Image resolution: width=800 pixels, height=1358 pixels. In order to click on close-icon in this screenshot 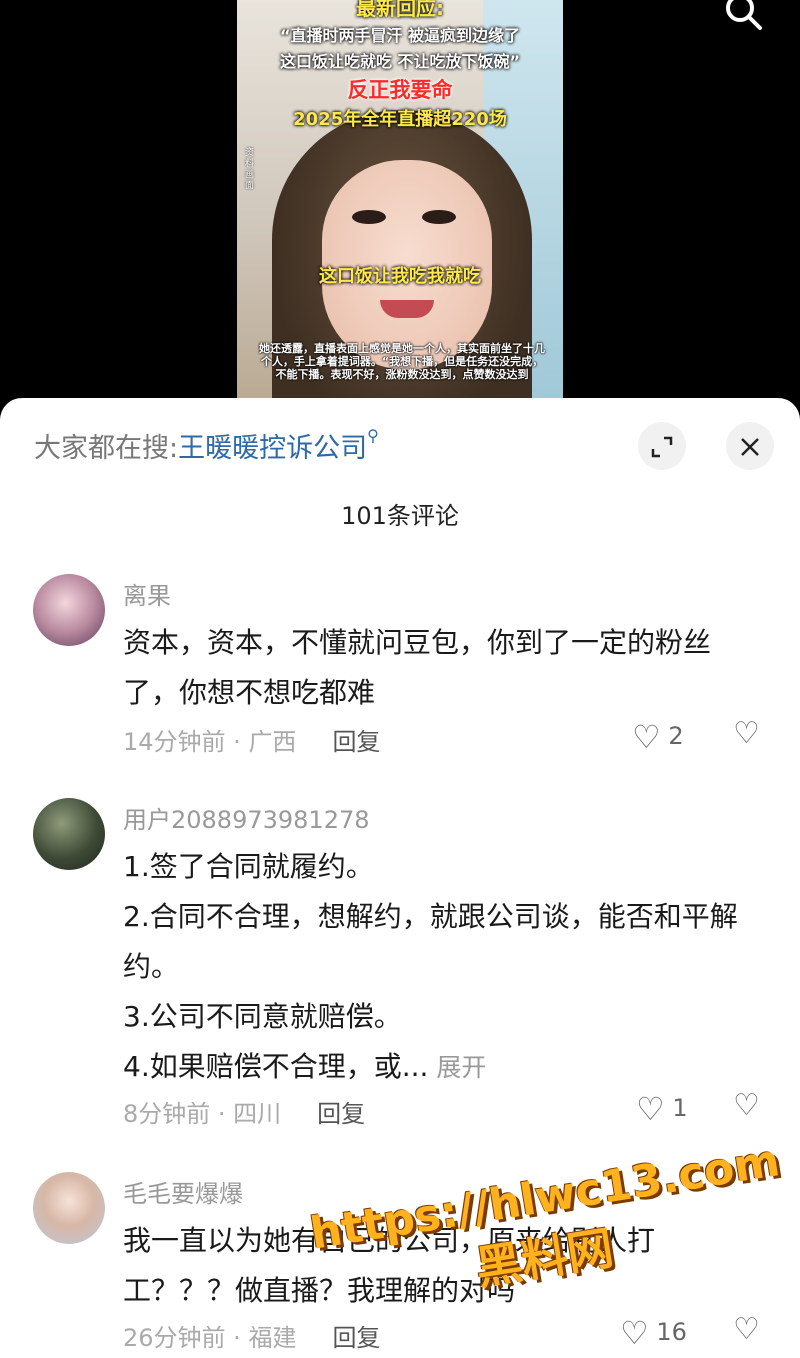, I will do `click(750, 446)`.